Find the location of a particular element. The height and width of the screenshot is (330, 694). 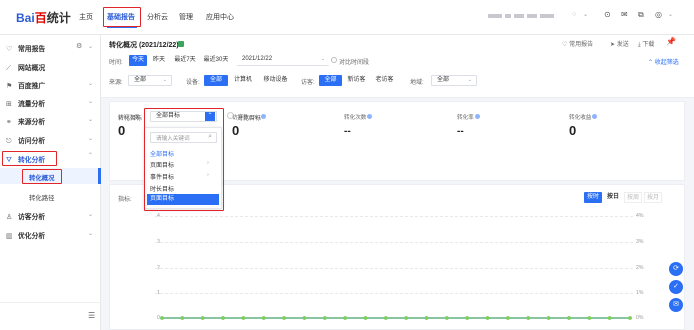

device-tab-mobile: 移动设备 is located at coordinates (275, 80).